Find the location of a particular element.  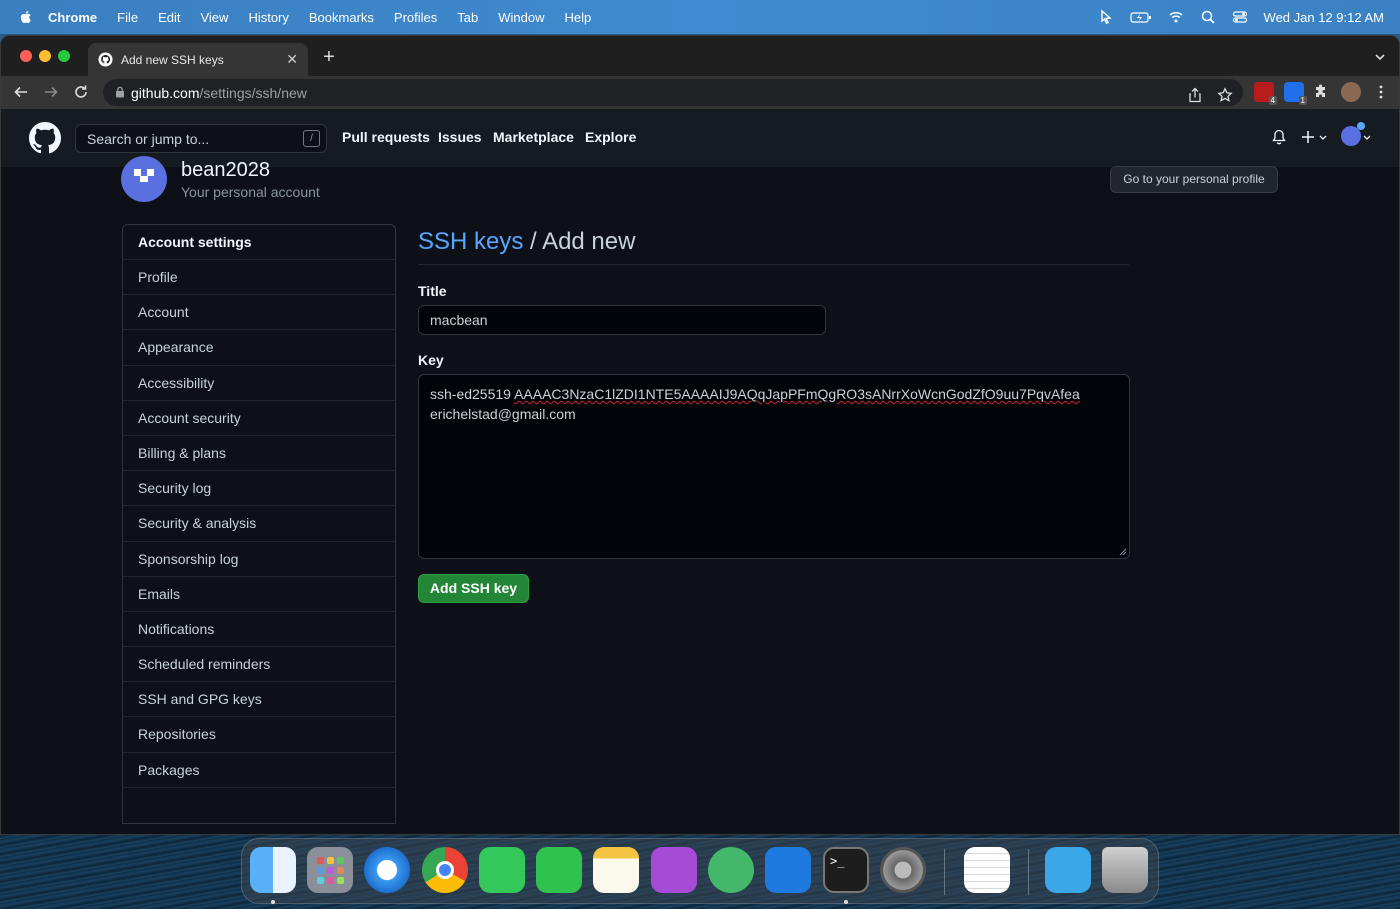

bitwarden-extension-icon: 1 is located at coordinates (1295, 93).